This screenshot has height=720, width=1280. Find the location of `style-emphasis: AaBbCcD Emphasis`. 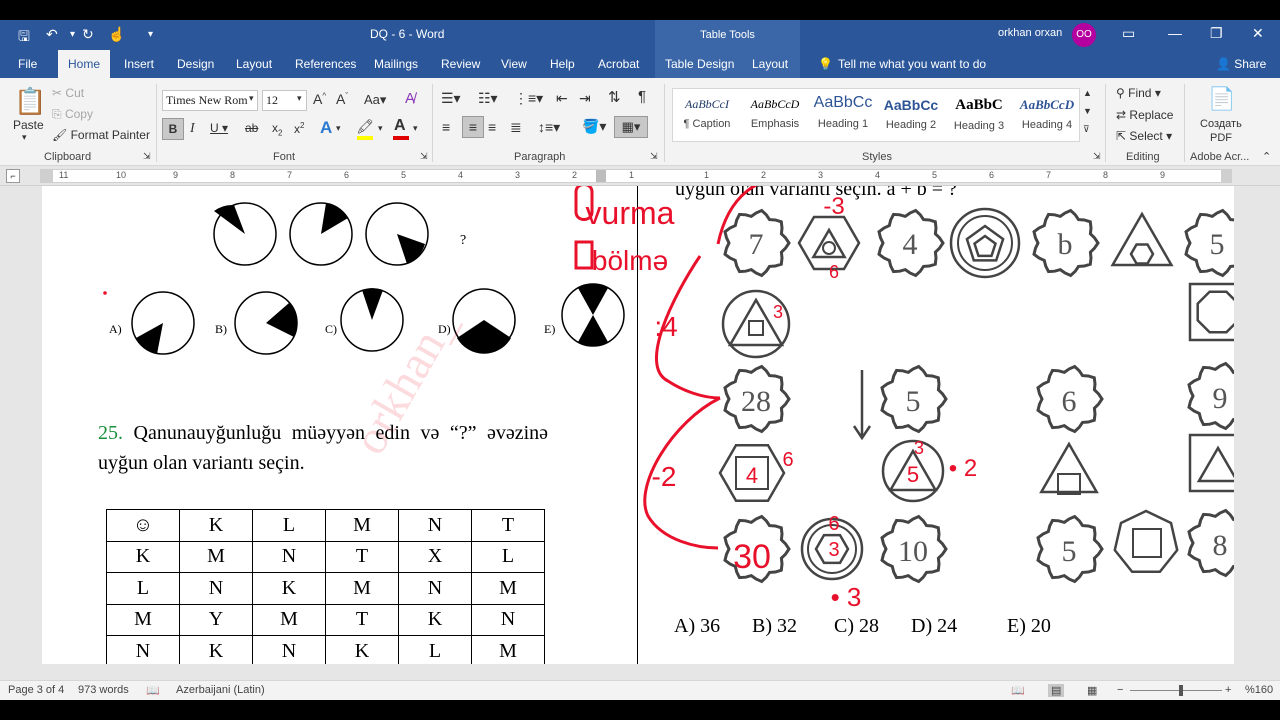

style-emphasis: AaBbCcD Emphasis is located at coordinates (775, 115).